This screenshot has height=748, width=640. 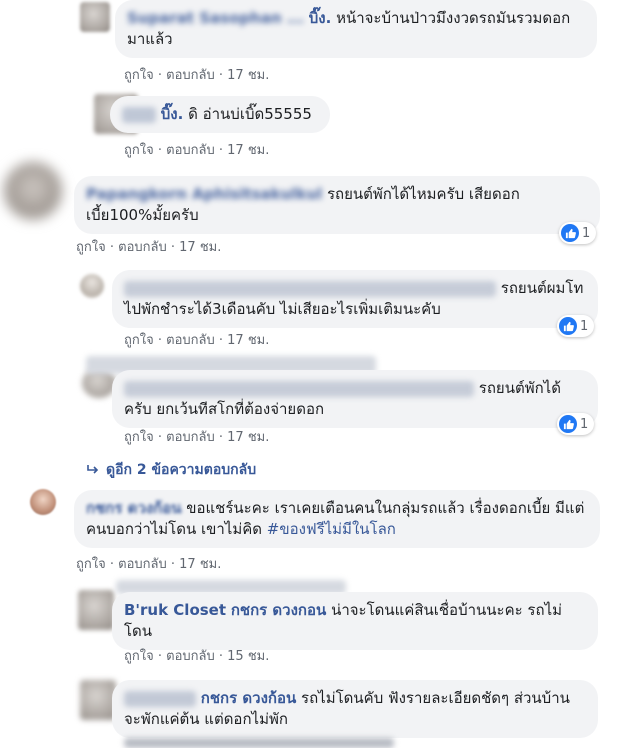 What do you see at coordinates (248, 656) in the screenshot?
I see `comment-time: 15 ชม.` at bounding box center [248, 656].